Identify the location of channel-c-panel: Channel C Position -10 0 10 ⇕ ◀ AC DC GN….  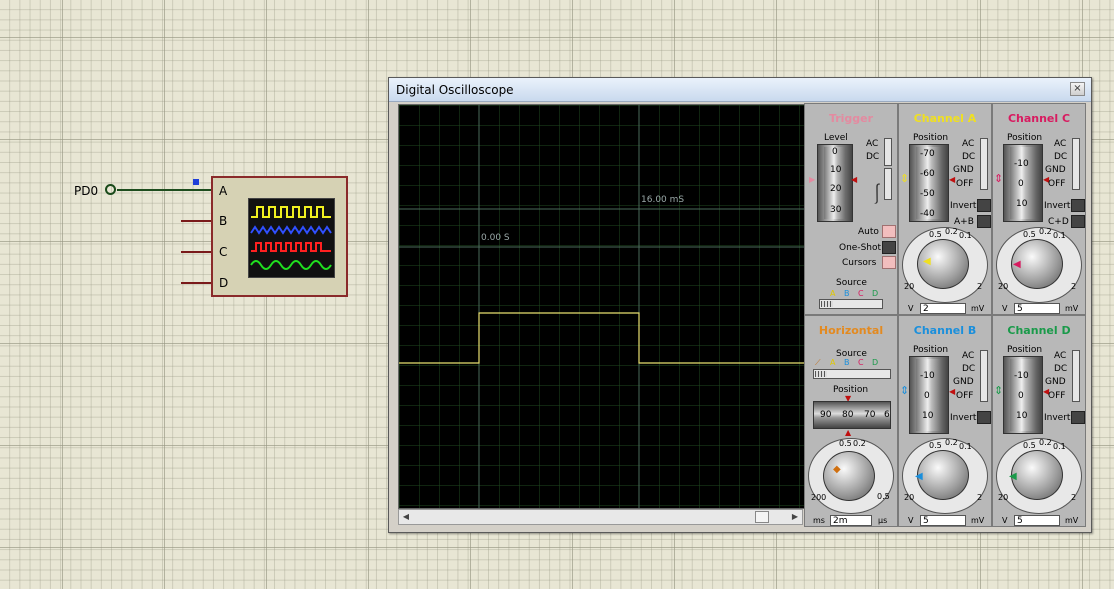
(1039, 209).